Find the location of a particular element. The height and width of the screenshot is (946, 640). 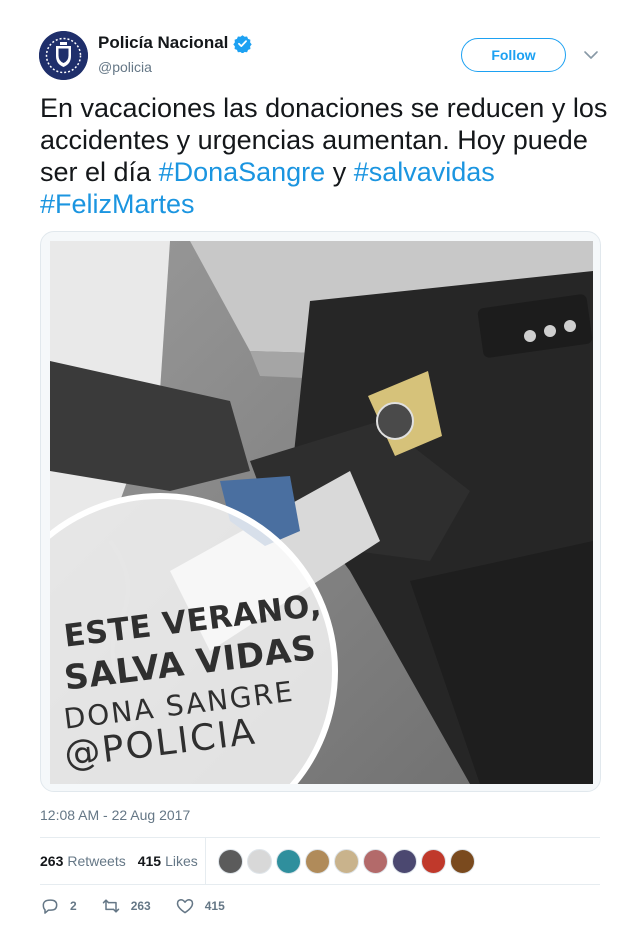

police-badge-icon is located at coordinates (63, 55).